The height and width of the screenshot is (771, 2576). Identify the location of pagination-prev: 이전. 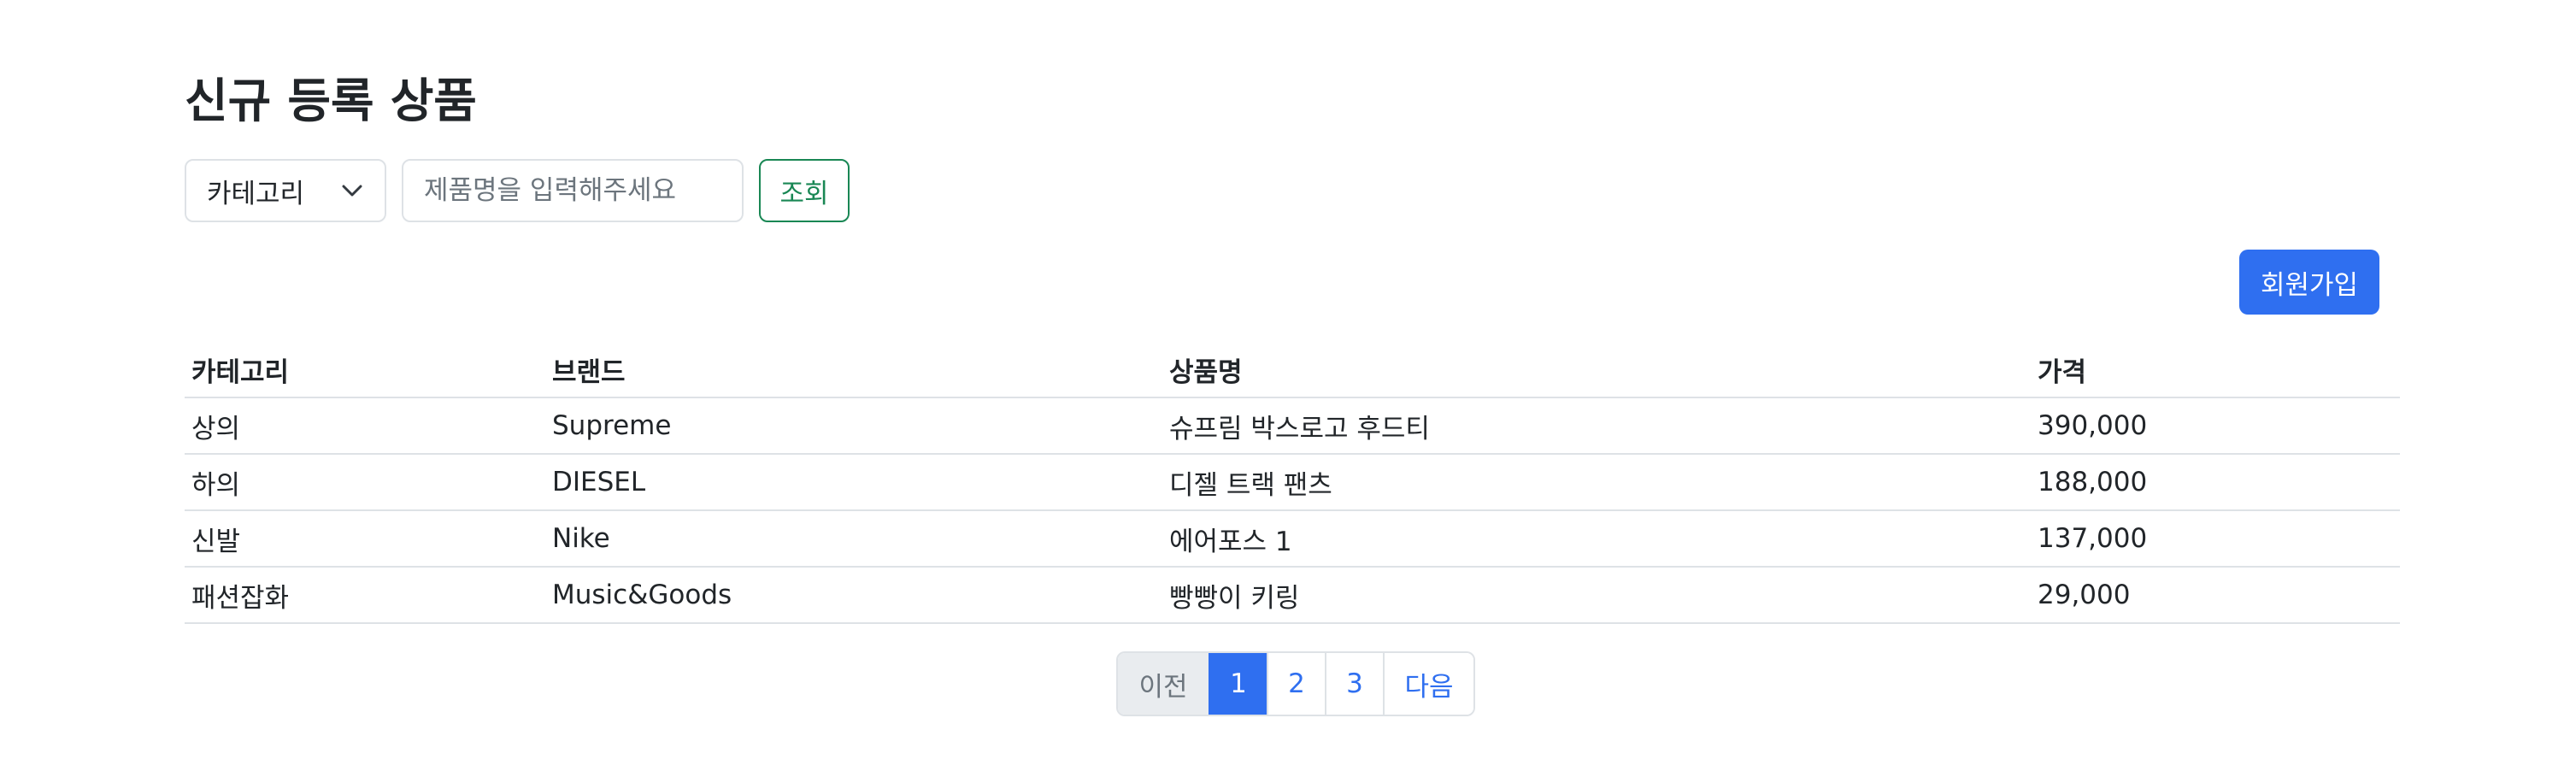
(1163, 684).